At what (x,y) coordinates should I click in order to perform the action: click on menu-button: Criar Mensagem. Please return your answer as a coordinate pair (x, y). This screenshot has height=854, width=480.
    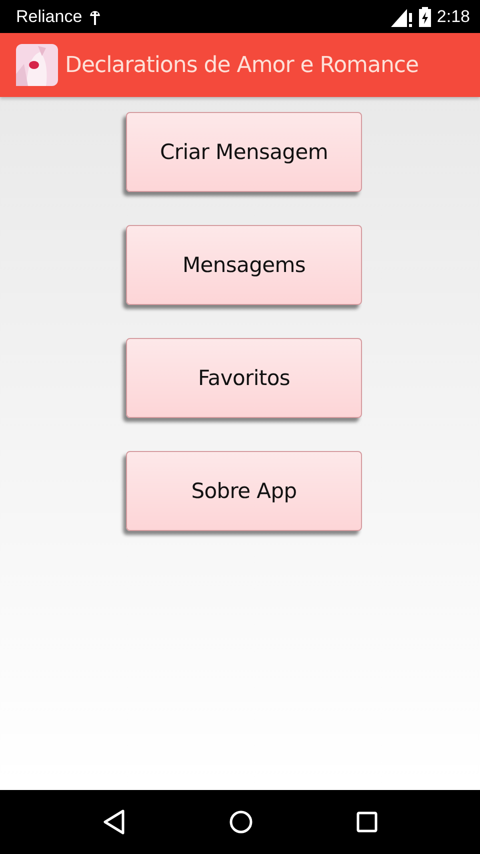
    Looking at the image, I should click on (244, 152).